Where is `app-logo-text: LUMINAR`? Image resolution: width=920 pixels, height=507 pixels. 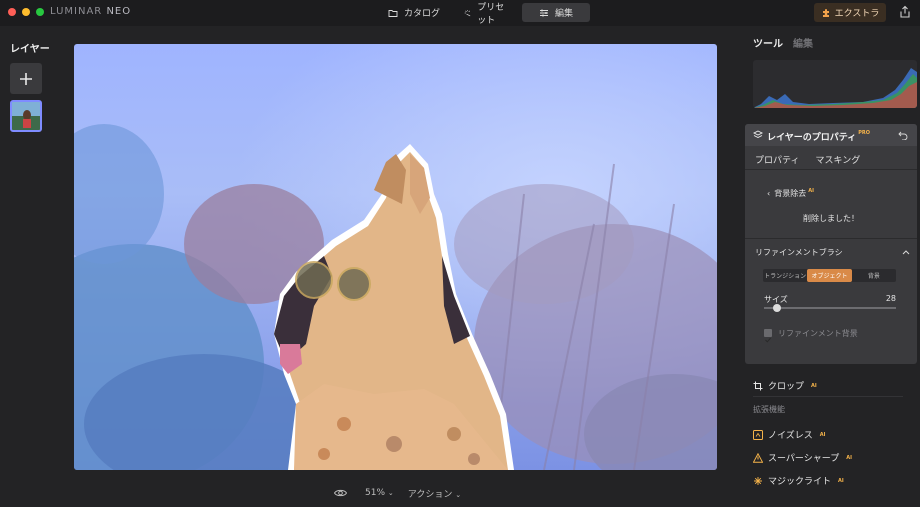 app-logo-text: LUMINAR is located at coordinates (76, 11).